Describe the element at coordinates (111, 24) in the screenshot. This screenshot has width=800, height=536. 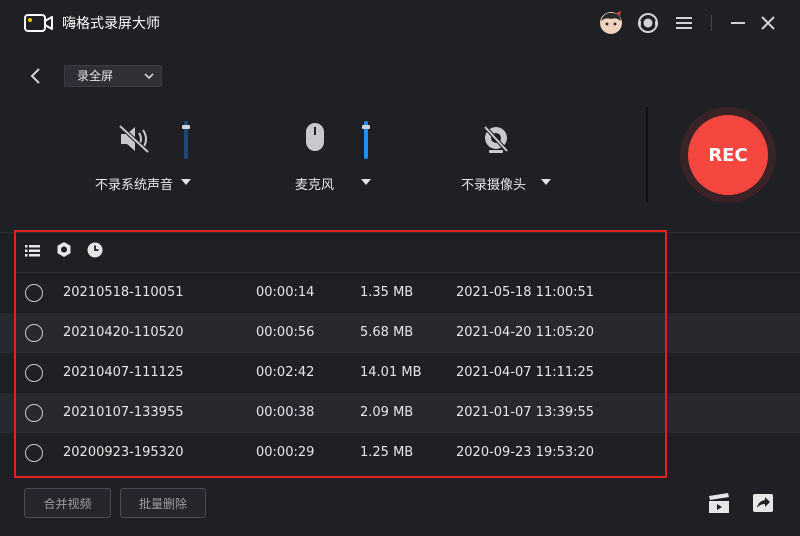
I see `app-title: 嗨格式录屏大师` at that location.